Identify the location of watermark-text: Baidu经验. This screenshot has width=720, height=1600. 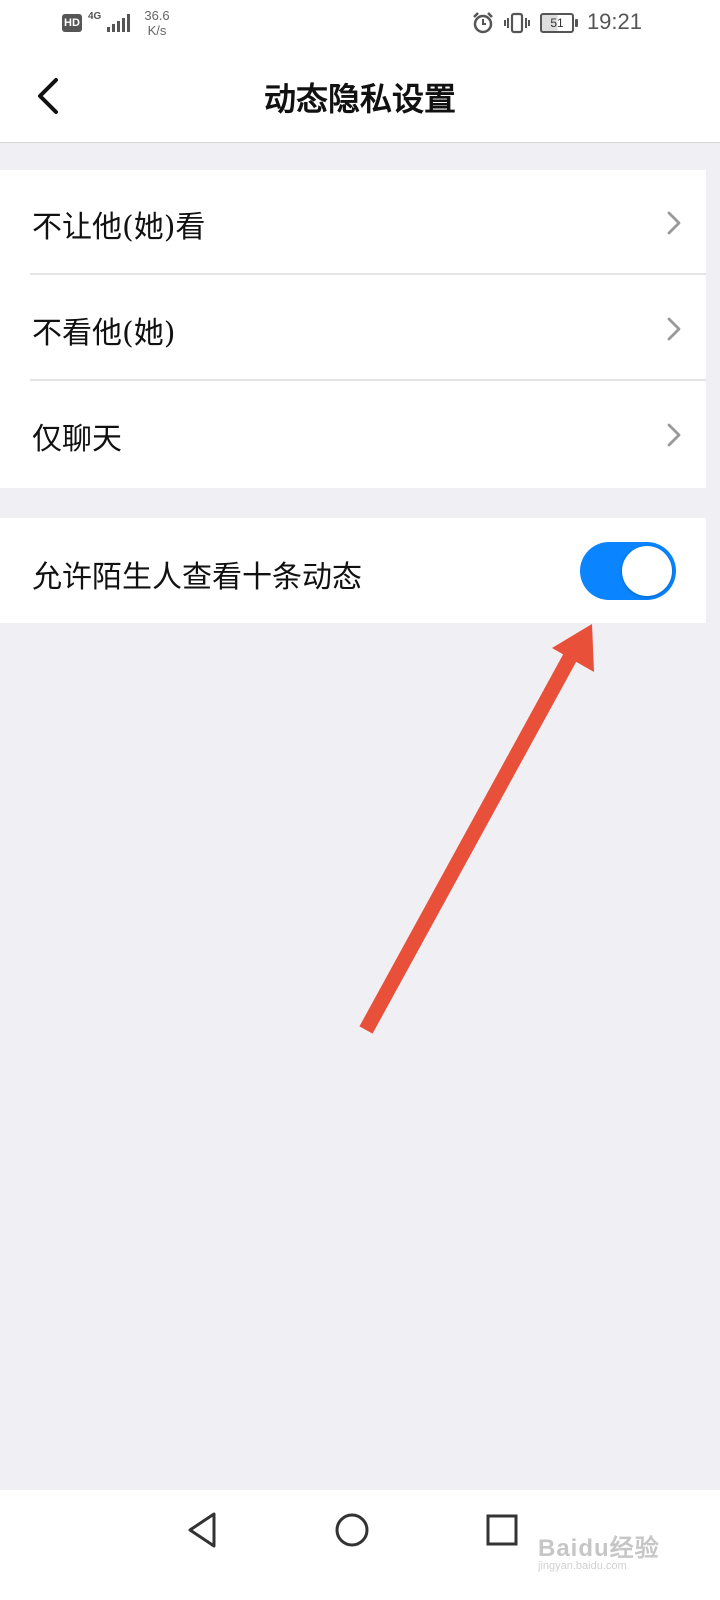
(599, 1548).